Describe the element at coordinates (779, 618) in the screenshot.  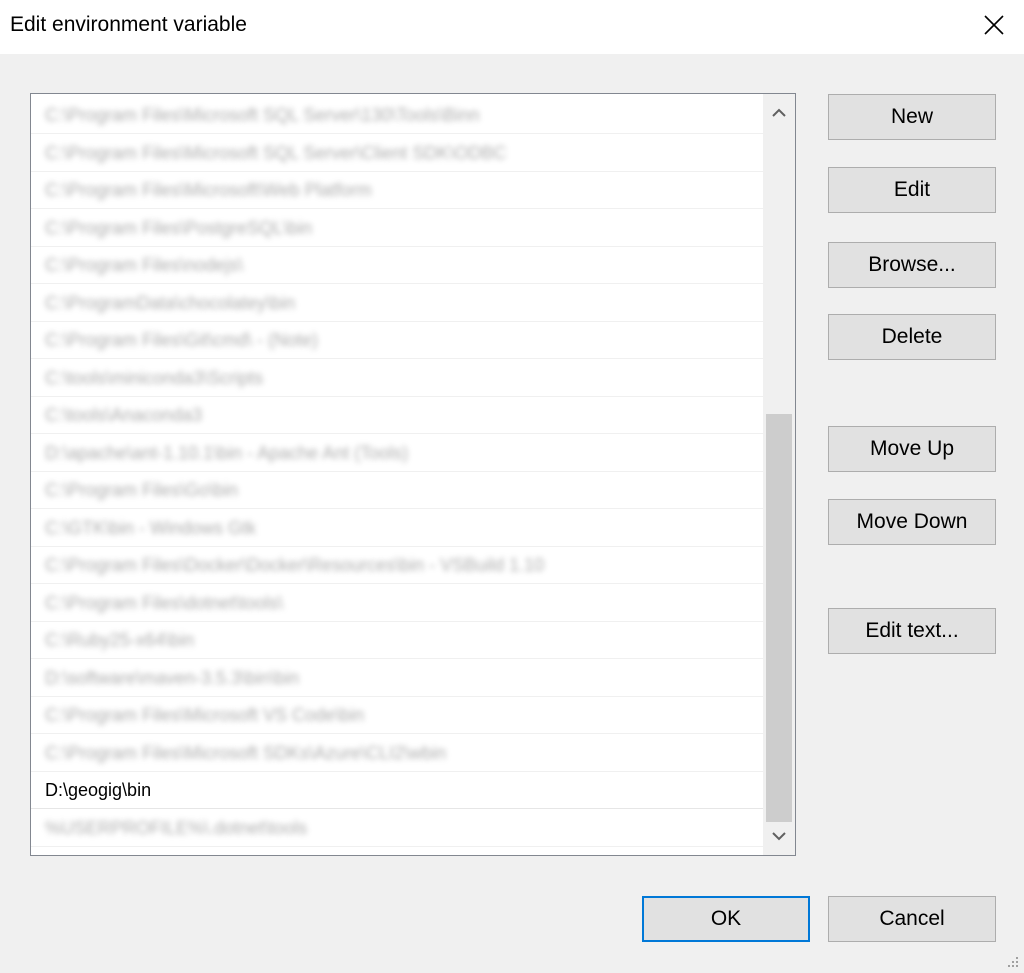
I see `scroll-thumb` at that location.